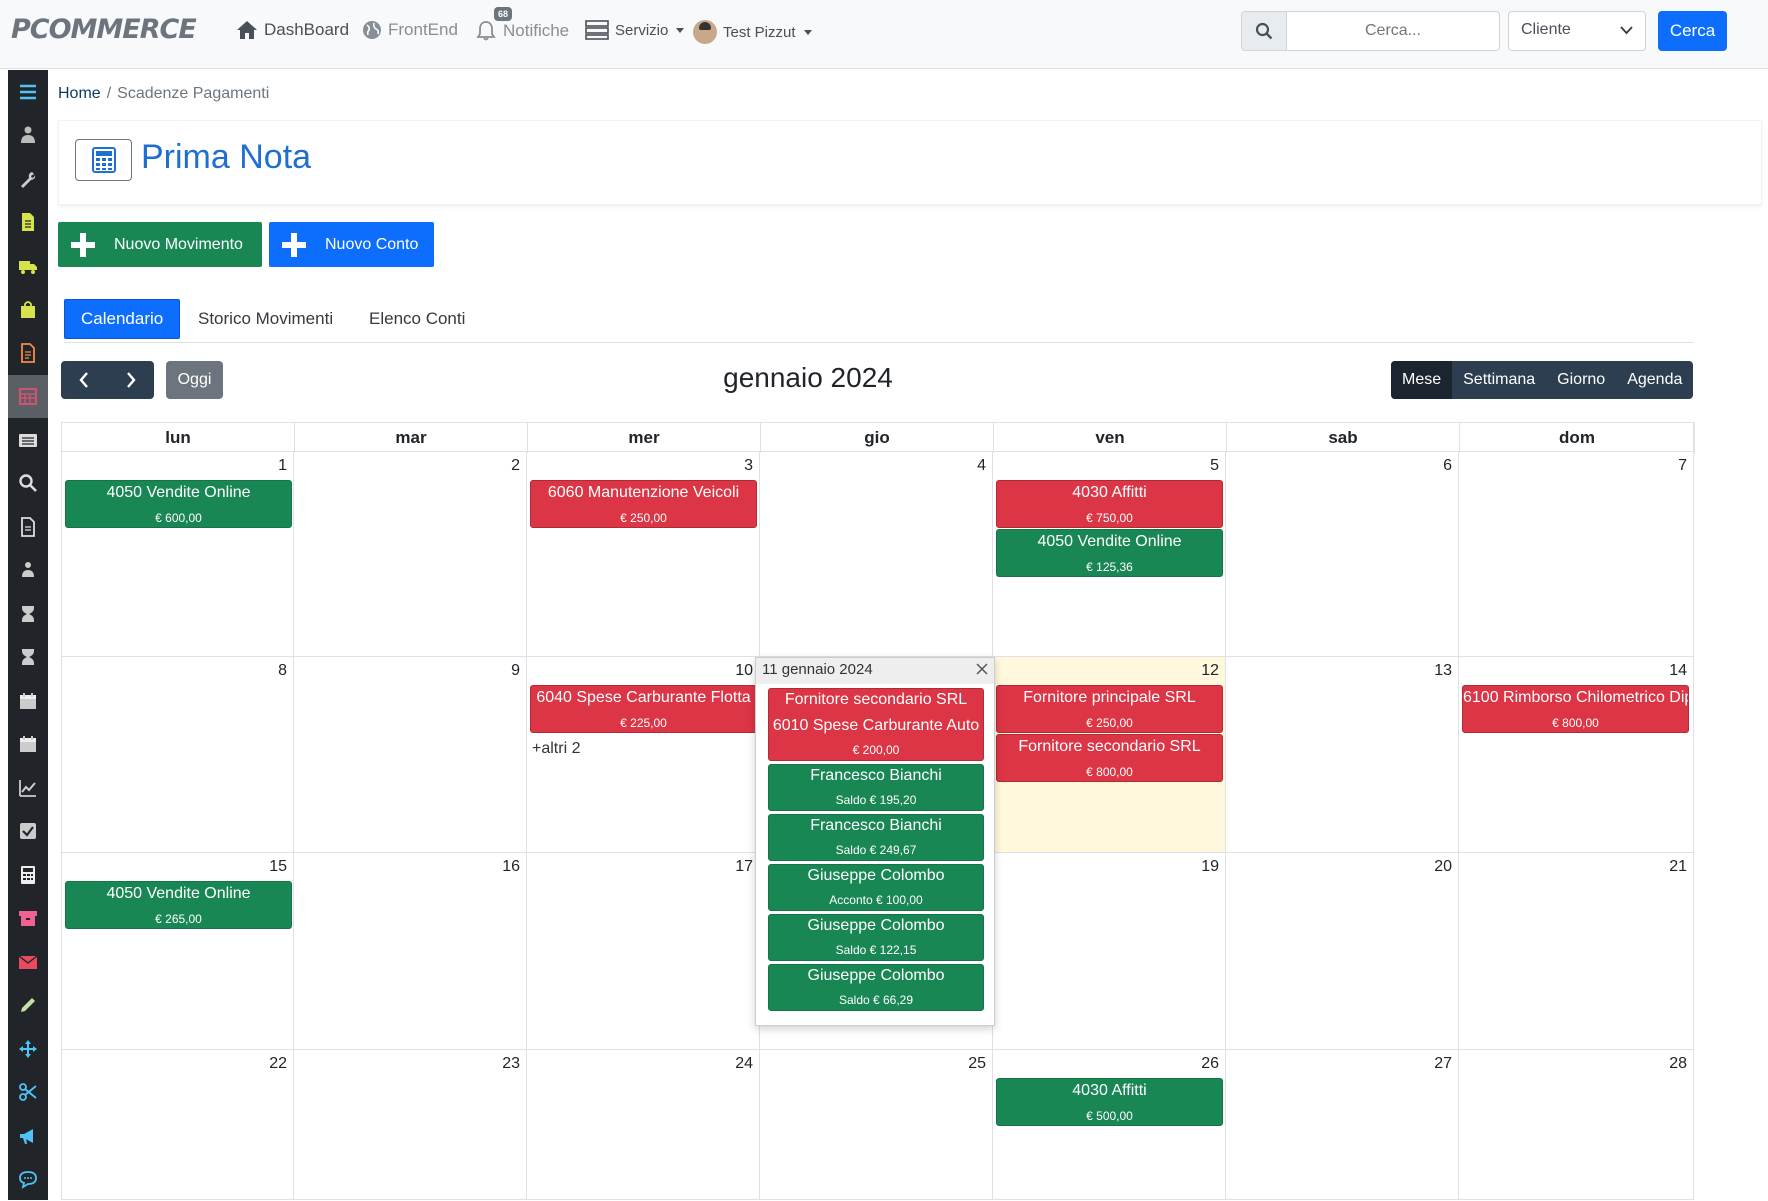 Image resolution: width=1768 pixels, height=1201 pixels. What do you see at coordinates (194, 380) in the screenshot?
I see `today-button: Oggi` at bounding box center [194, 380].